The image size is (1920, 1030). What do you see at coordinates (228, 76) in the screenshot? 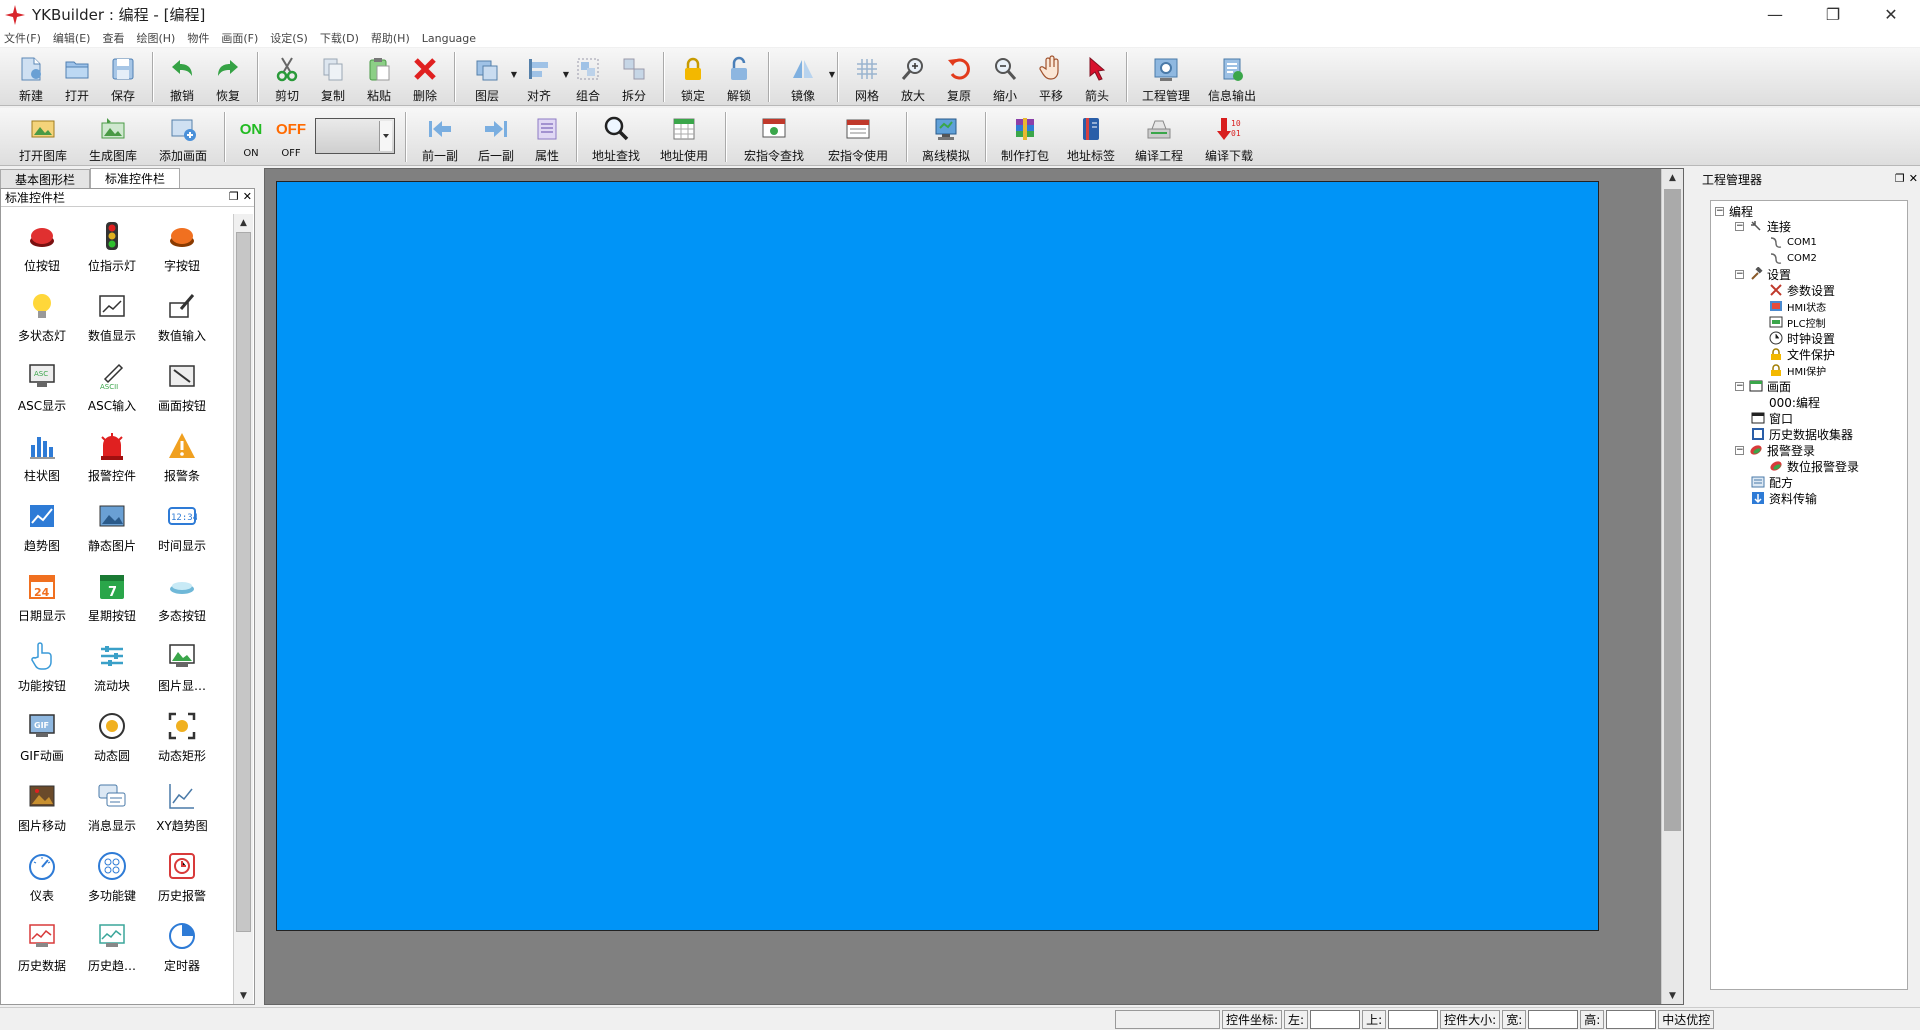
I see `redo-button: 恢复` at bounding box center [228, 76].